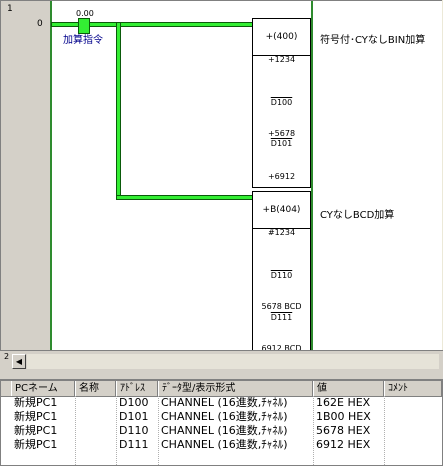 The width and height of the screenshot is (443, 466). I want to click on instruction-name: +B(404), so click(281, 210).